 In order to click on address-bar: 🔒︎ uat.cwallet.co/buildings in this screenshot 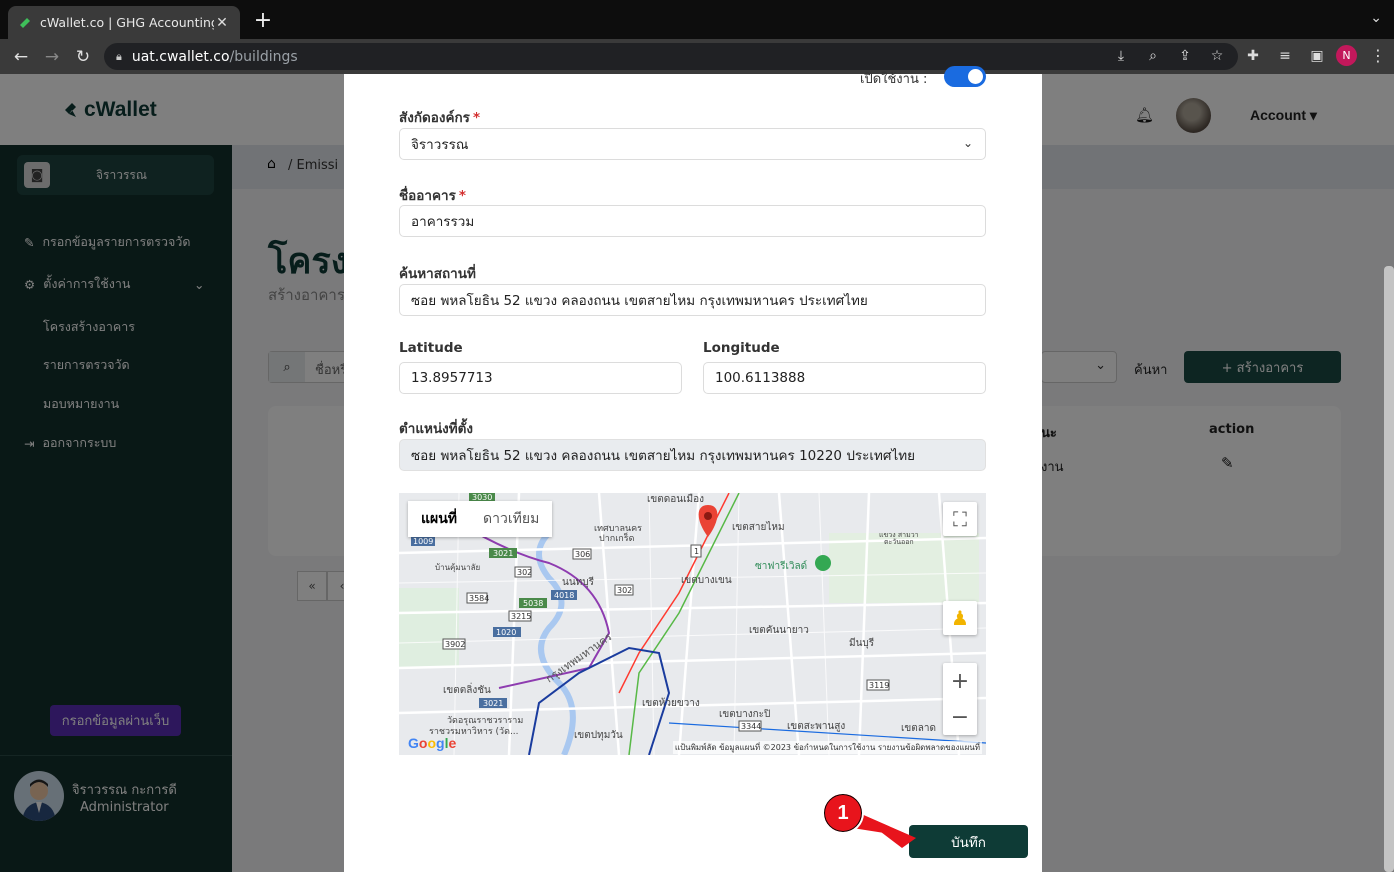, I will do `click(671, 56)`.